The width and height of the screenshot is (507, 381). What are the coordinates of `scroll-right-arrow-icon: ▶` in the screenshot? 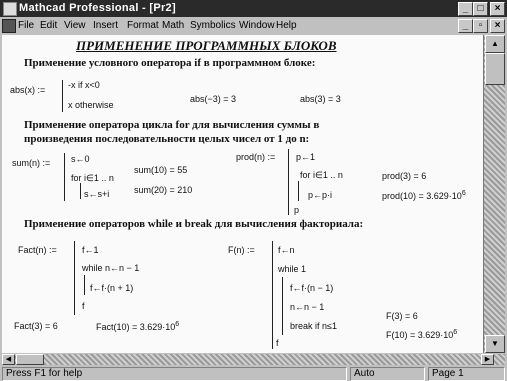 It's located at (487, 359).